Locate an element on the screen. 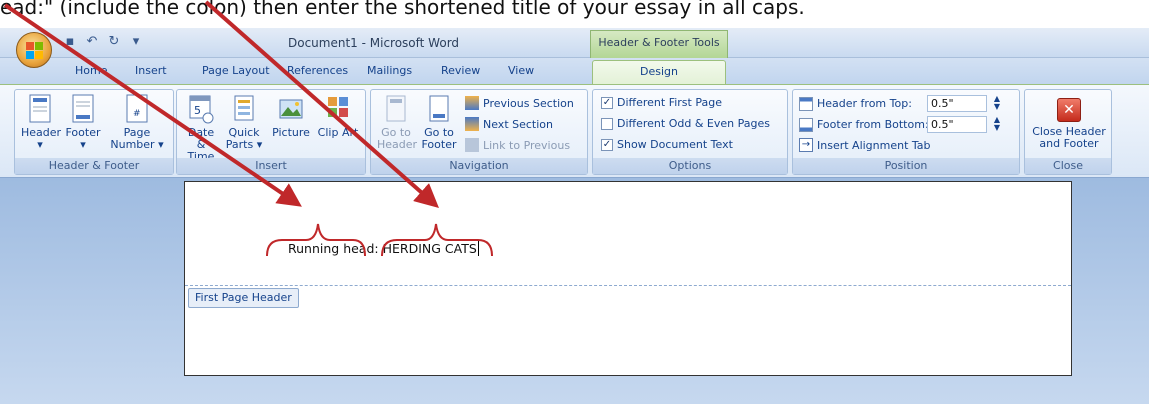  tab-review: Review is located at coordinates (460, 70).